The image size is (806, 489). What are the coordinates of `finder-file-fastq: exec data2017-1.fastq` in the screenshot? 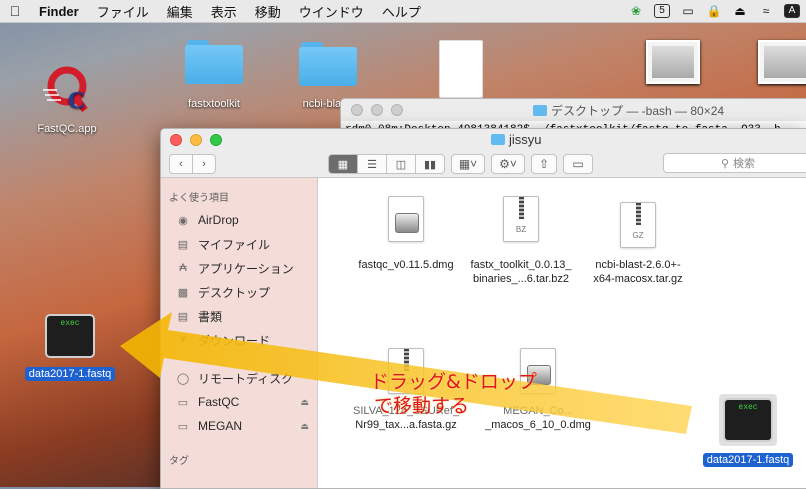 It's located at (748, 431).